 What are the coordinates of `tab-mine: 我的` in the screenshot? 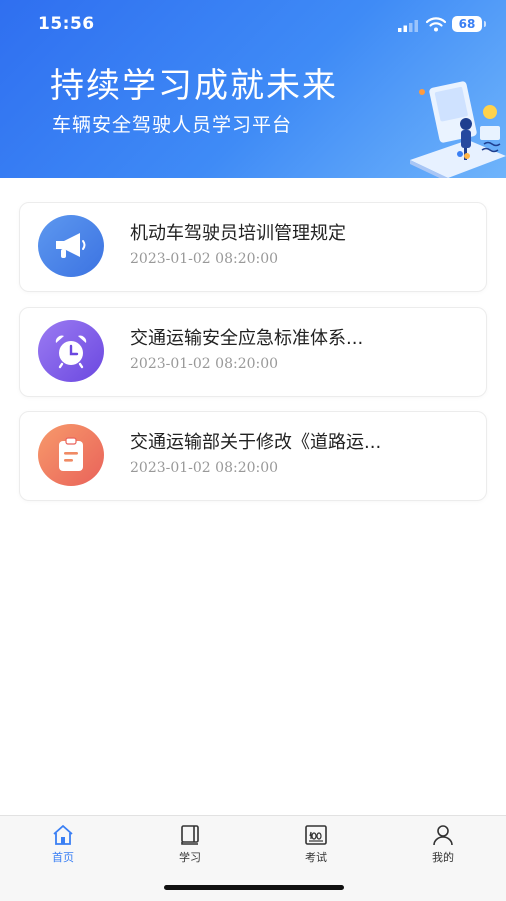 It's located at (443, 844).